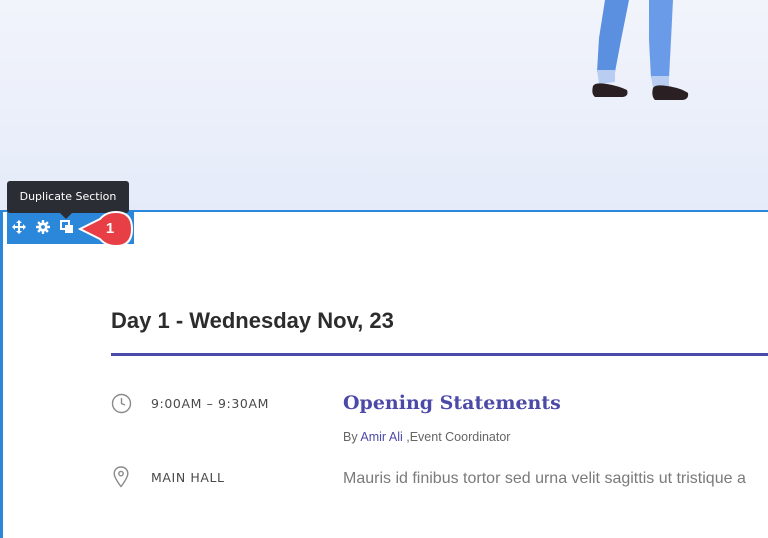 This screenshot has height=538, width=768. What do you see at coordinates (458, 437) in the screenshot?
I see `speaker-role: ,Event Coordinator` at bounding box center [458, 437].